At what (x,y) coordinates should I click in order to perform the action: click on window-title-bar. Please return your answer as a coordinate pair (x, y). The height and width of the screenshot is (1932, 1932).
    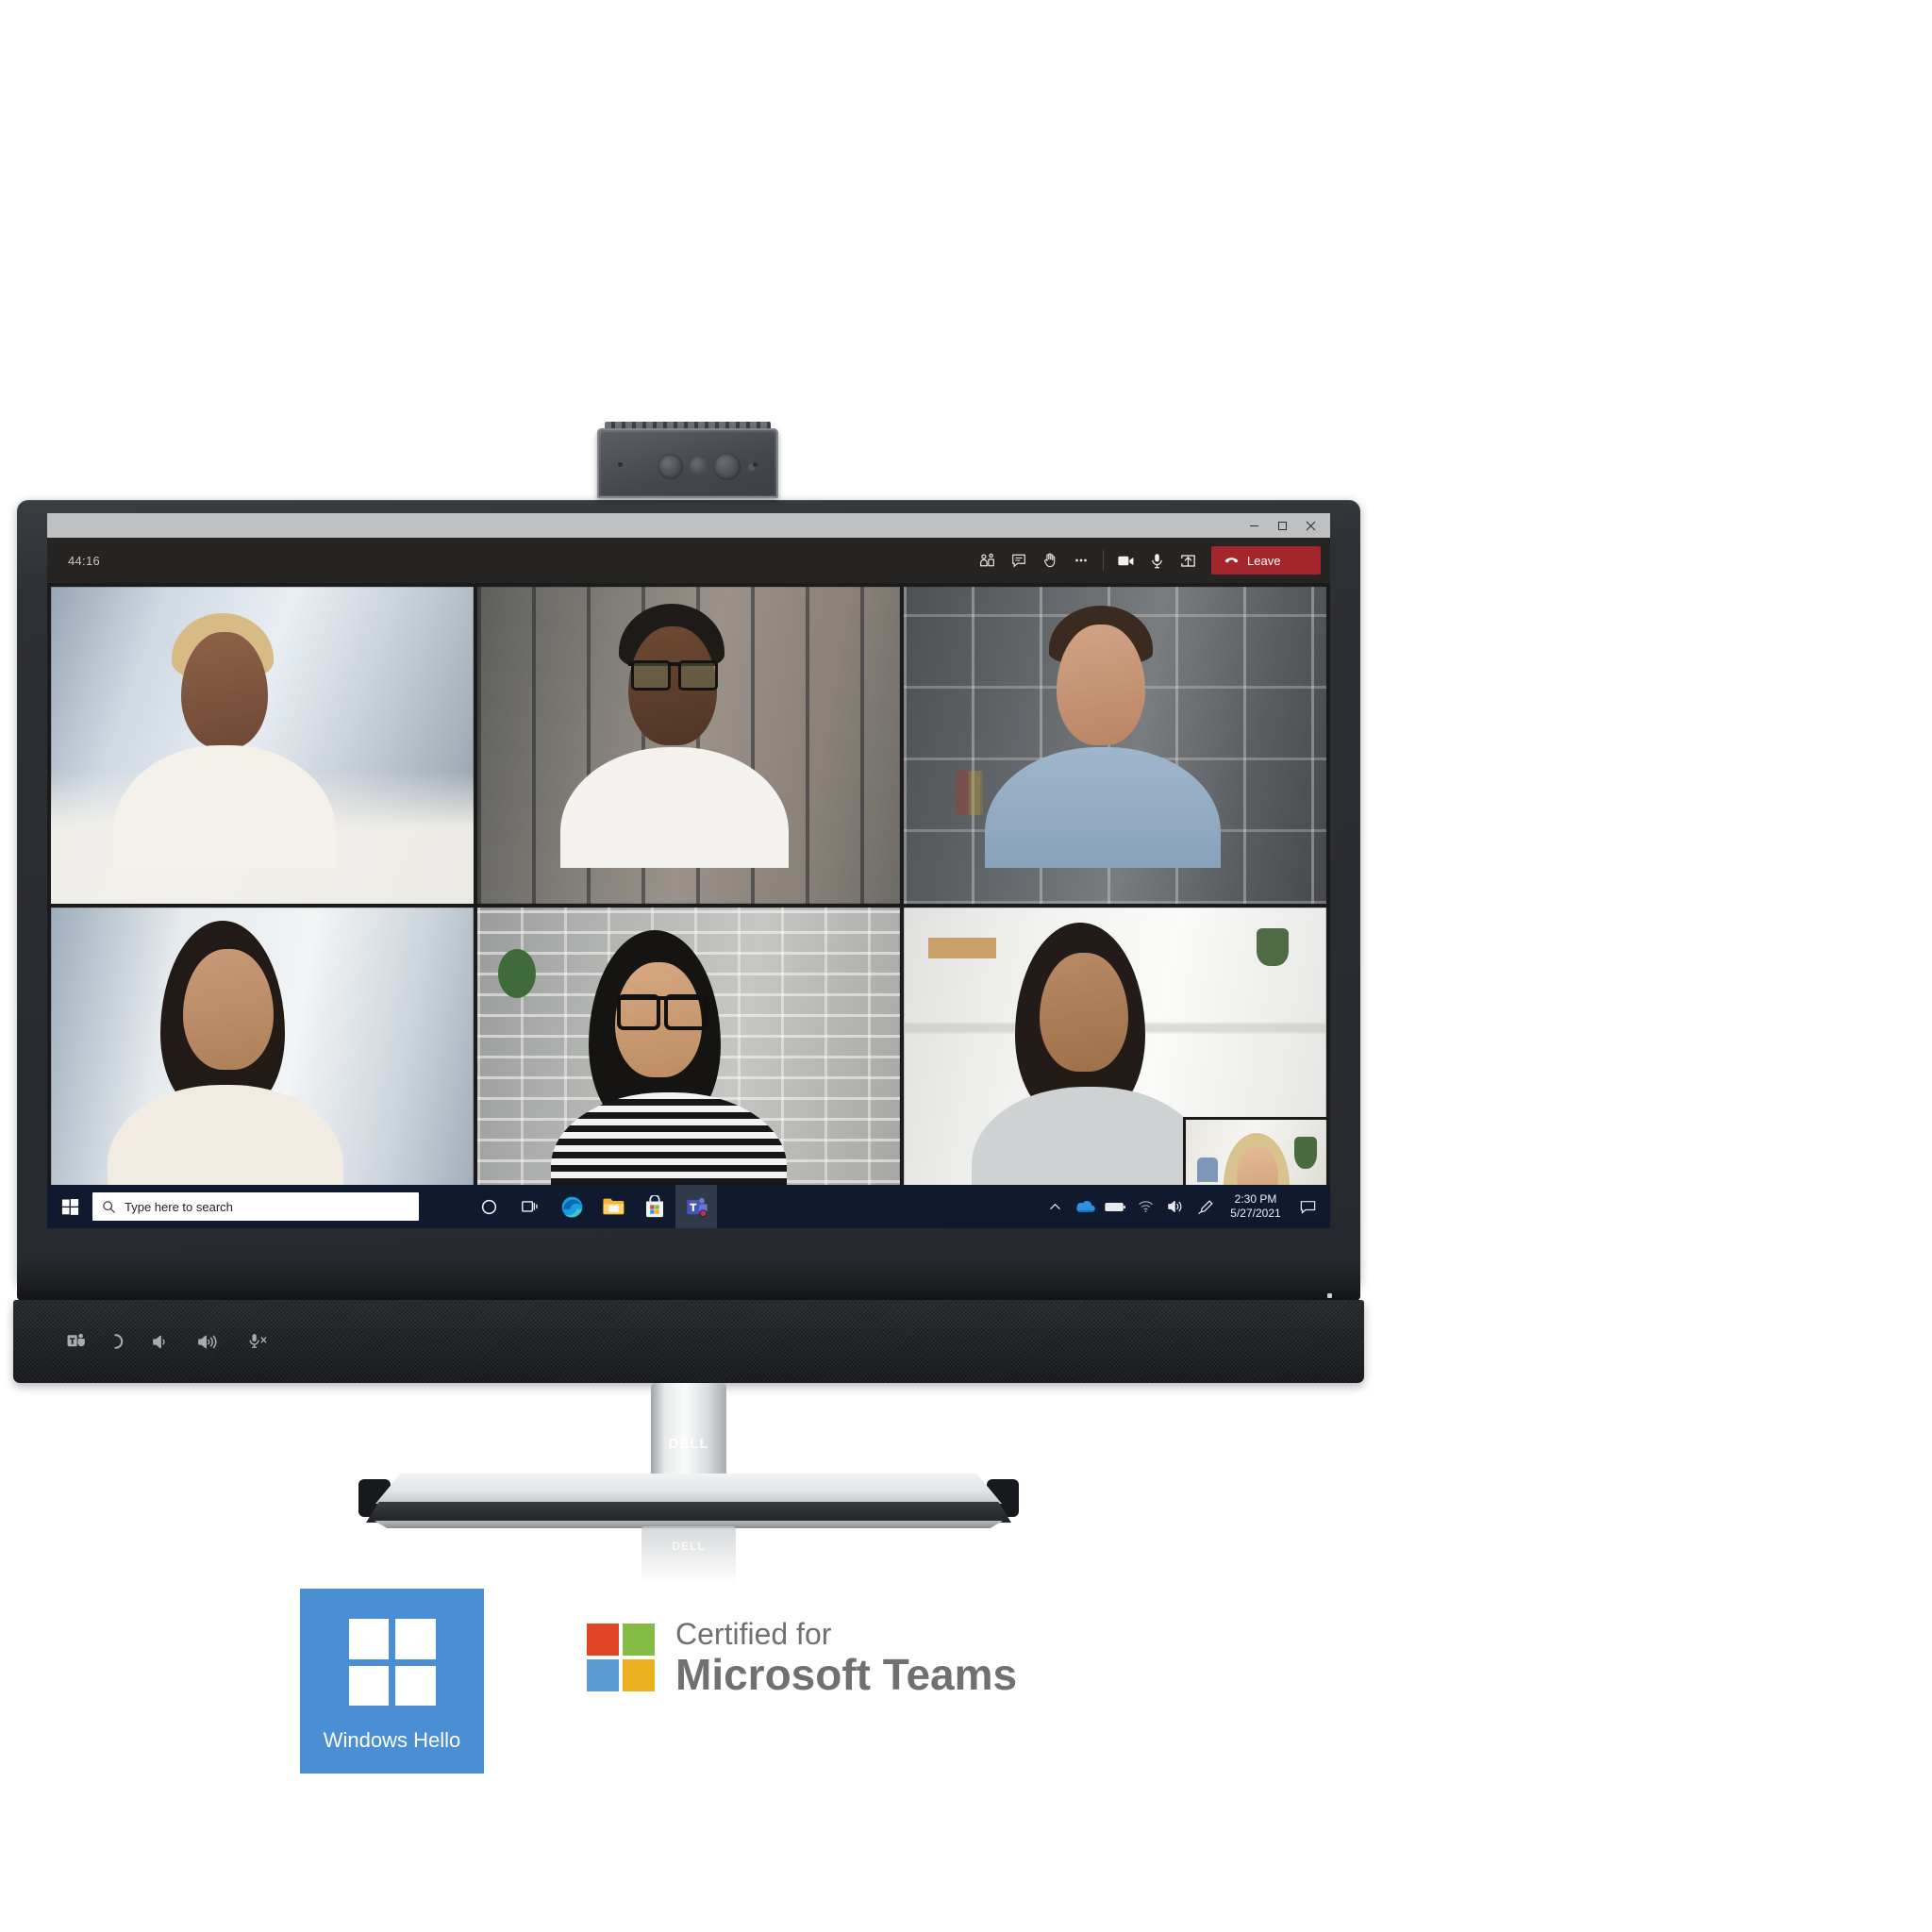
    Looking at the image, I should click on (688, 525).